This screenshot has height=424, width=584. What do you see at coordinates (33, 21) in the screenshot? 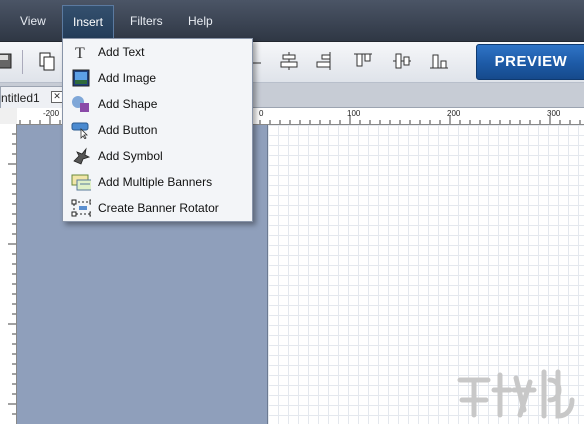
I see `menu-view: View` at bounding box center [33, 21].